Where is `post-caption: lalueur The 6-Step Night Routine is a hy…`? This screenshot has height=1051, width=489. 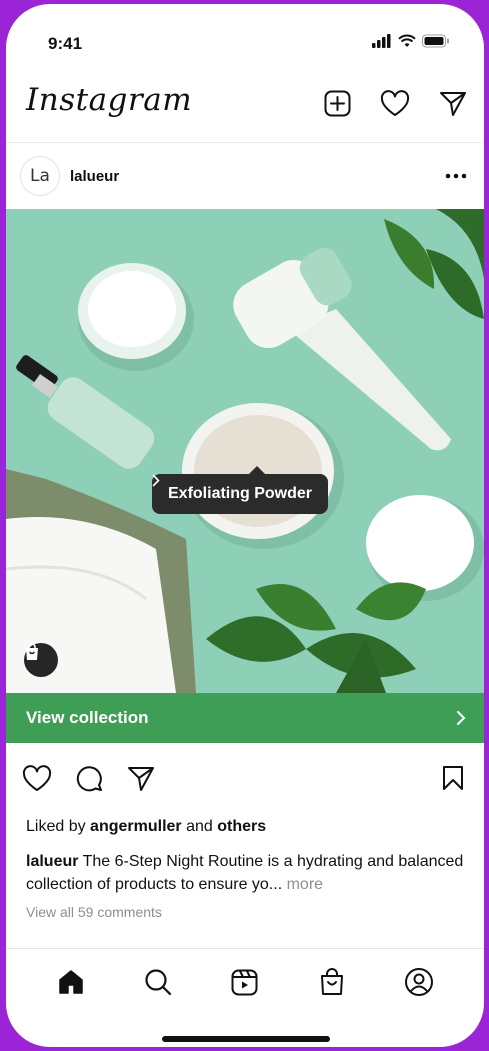
post-caption: lalueur The 6-Step Night Routine is a hy… is located at coordinates (246, 873).